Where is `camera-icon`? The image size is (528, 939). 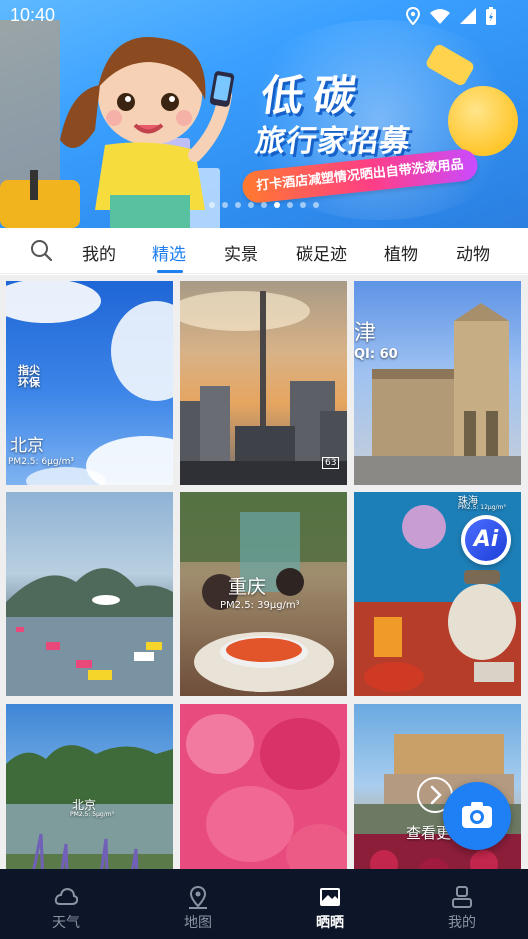 camera-icon is located at coordinates (477, 815).